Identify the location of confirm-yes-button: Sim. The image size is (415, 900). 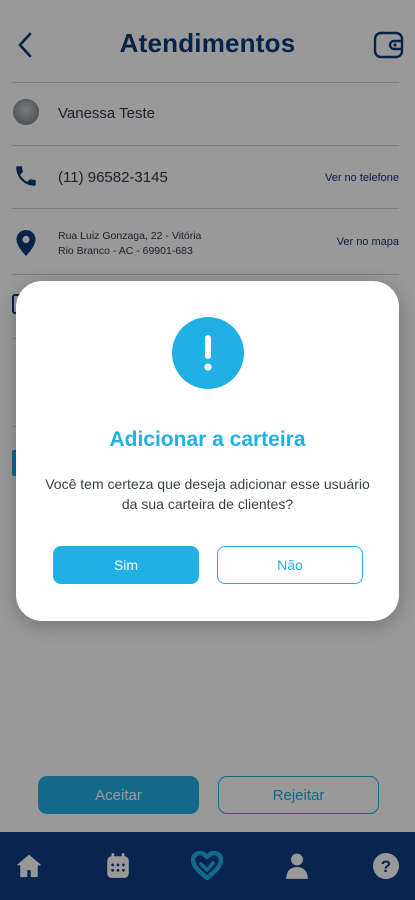
(126, 565).